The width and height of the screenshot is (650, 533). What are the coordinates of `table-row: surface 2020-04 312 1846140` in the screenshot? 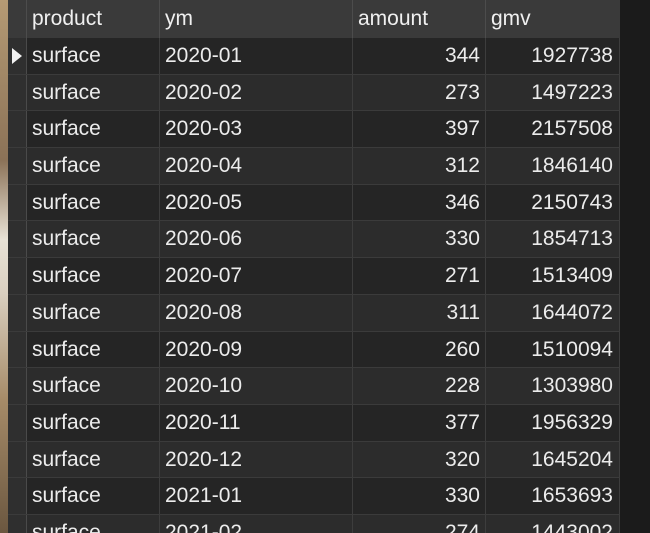 It's located at (314, 166).